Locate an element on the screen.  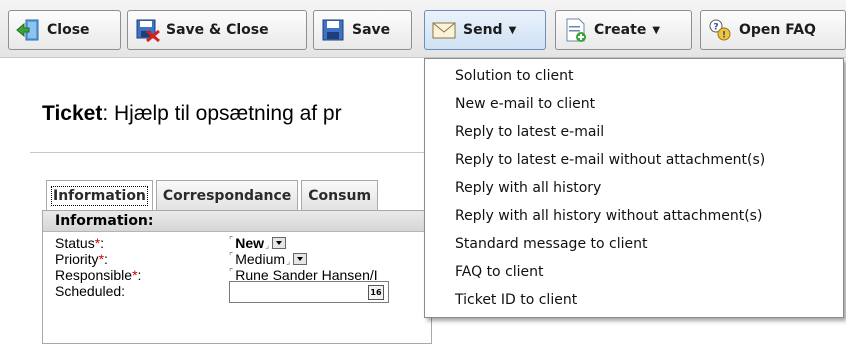
ticket-label: Ticket is located at coordinates (72, 113).